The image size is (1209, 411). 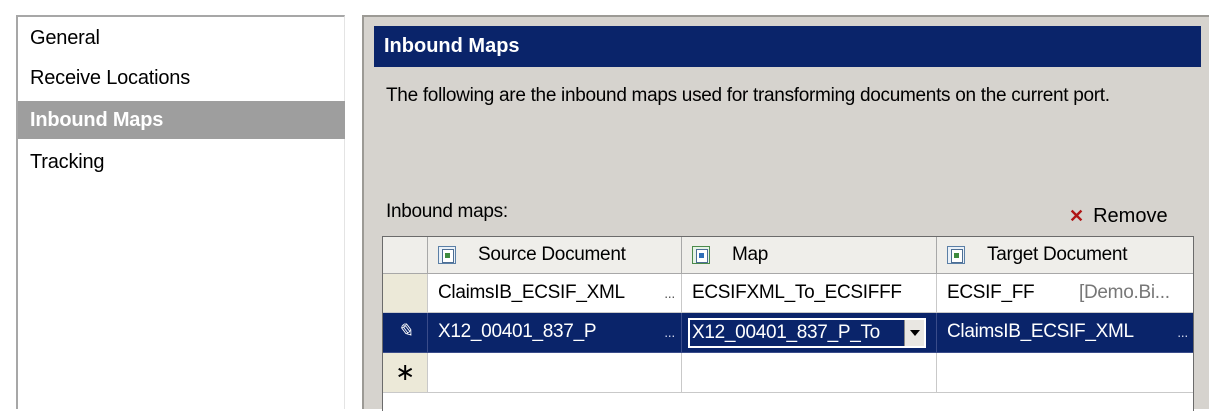 What do you see at coordinates (787, 46) in the screenshot?
I see `panel-title: Inbound Maps` at bounding box center [787, 46].